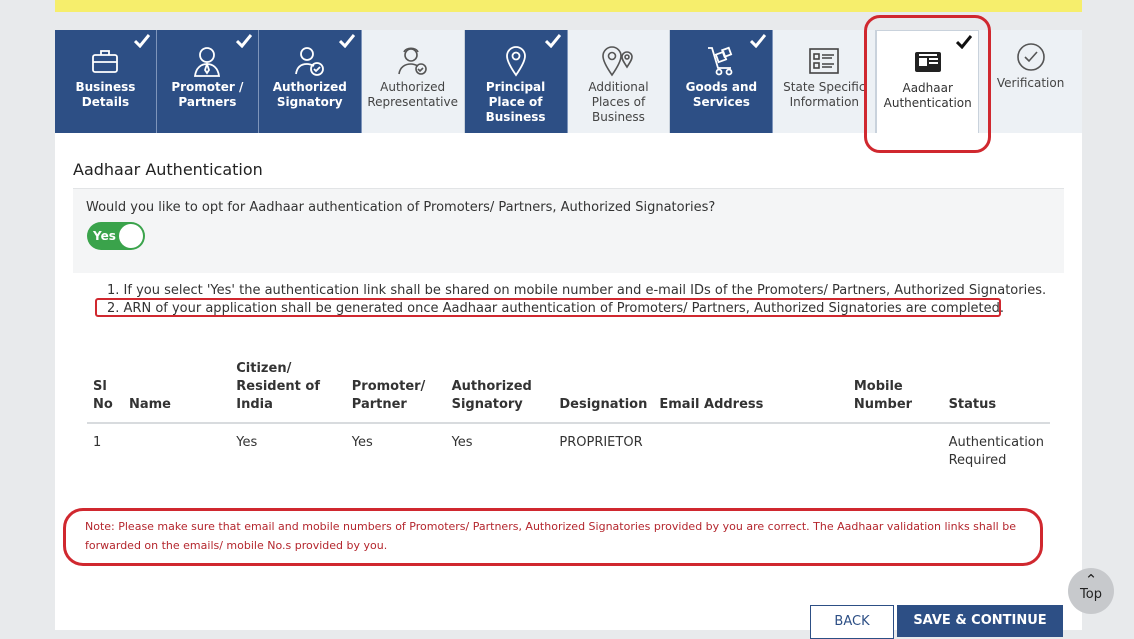 This screenshot has width=1134, height=639. Describe the element at coordinates (516, 61) in the screenshot. I see `location-pin-icon` at that location.